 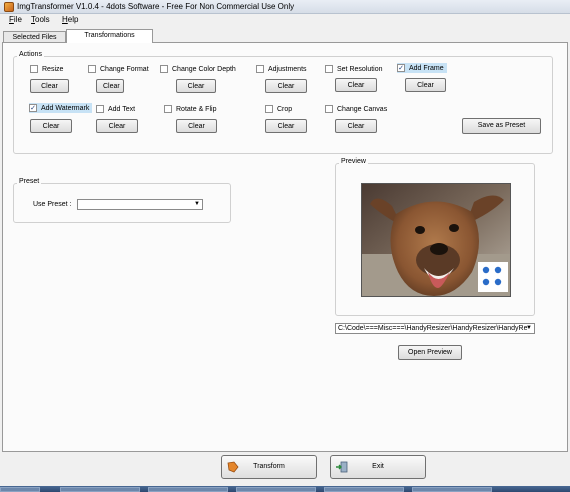 What do you see at coordinates (117, 126) in the screenshot?
I see `add-text-clear-button: Clear` at bounding box center [117, 126].